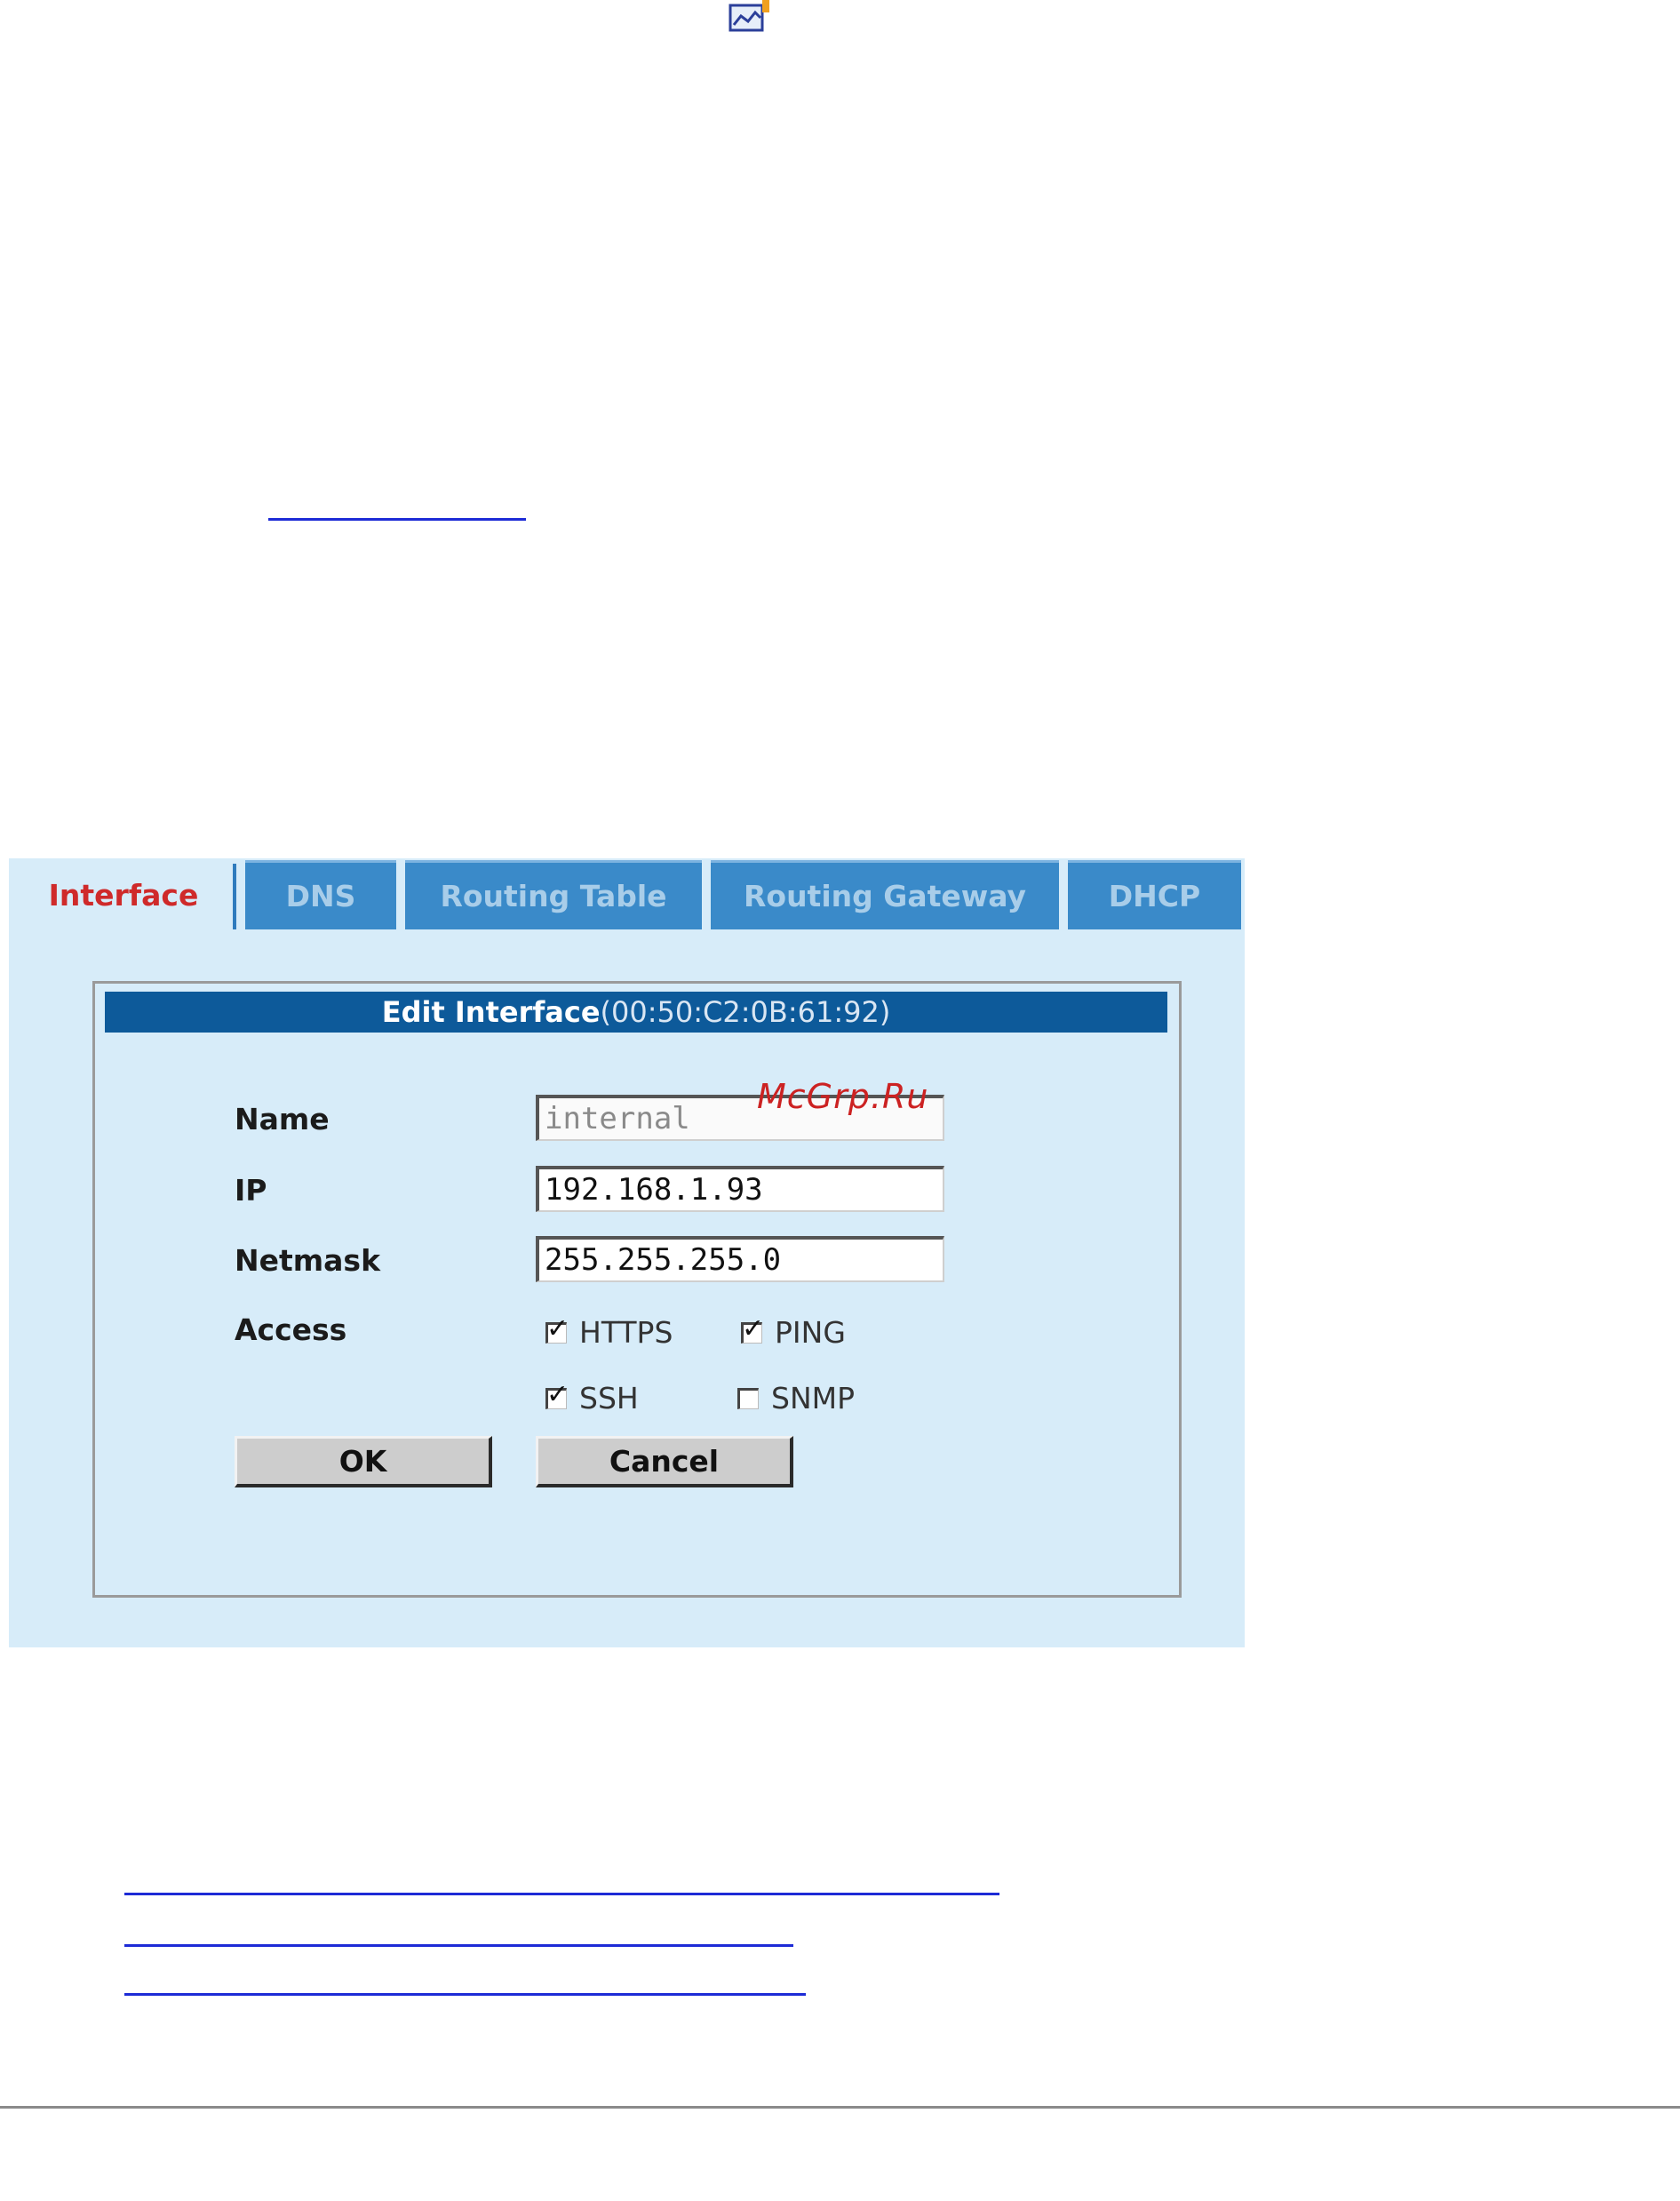  I want to click on netmask-input, so click(740, 1259).